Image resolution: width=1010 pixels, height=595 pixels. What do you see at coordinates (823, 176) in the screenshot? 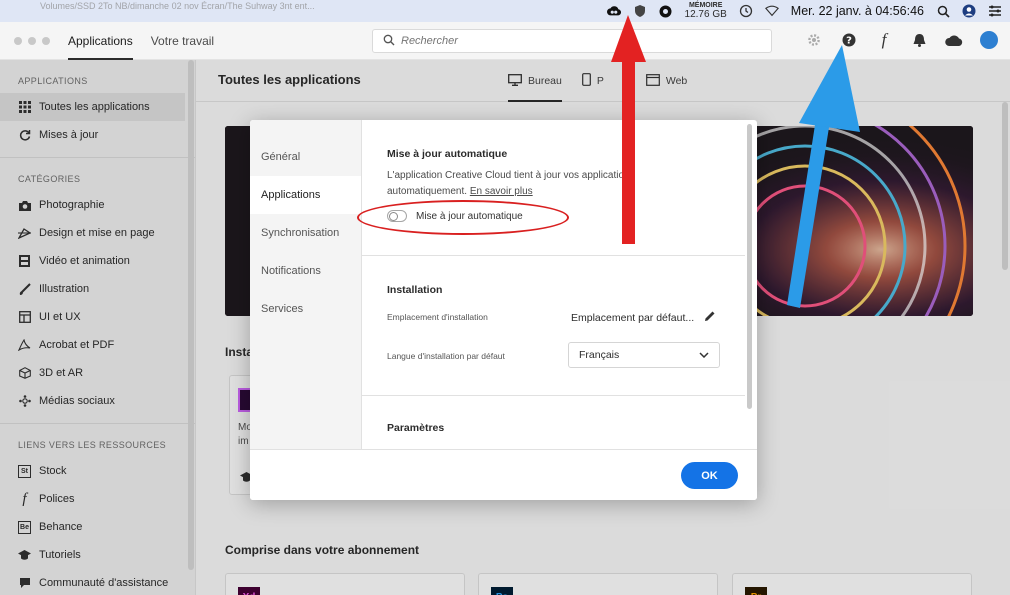
I see `blue-arrow-annotation` at bounding box center [823, 176].